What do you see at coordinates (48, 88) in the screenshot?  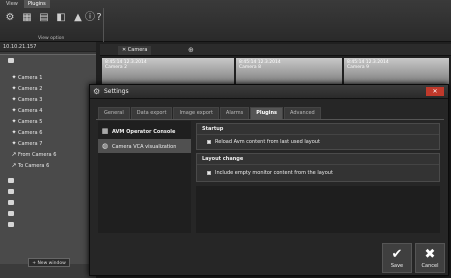 I see `tree-camera-2: ✦Camera 2` at bounding box center [48, 88].